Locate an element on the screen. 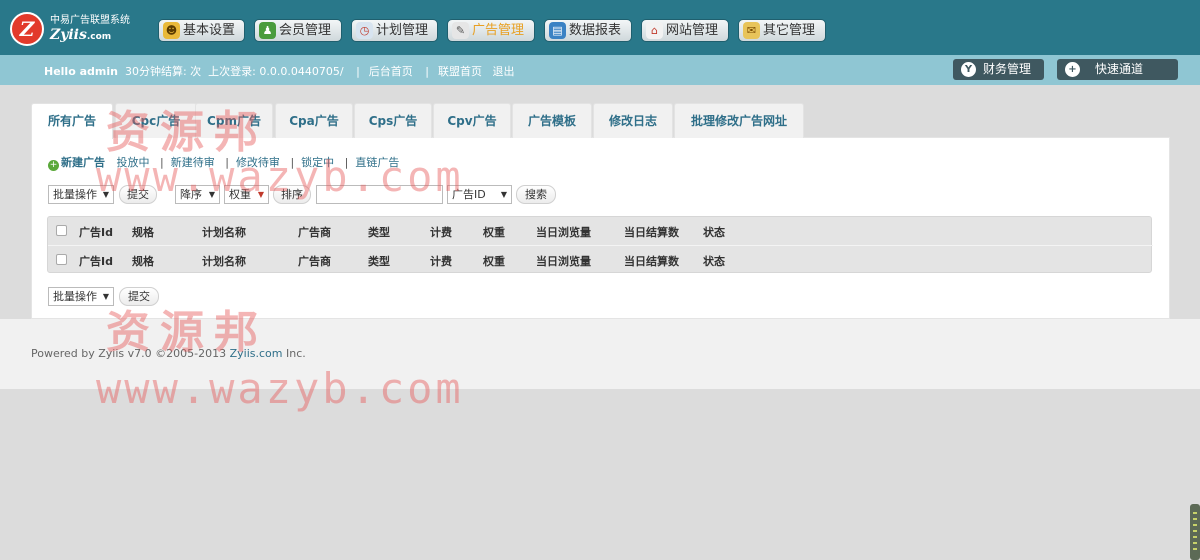 The height and width of the screenshot is (560, 1200). vendor-link: Zyiis.com is located at coordinates (256, 353).